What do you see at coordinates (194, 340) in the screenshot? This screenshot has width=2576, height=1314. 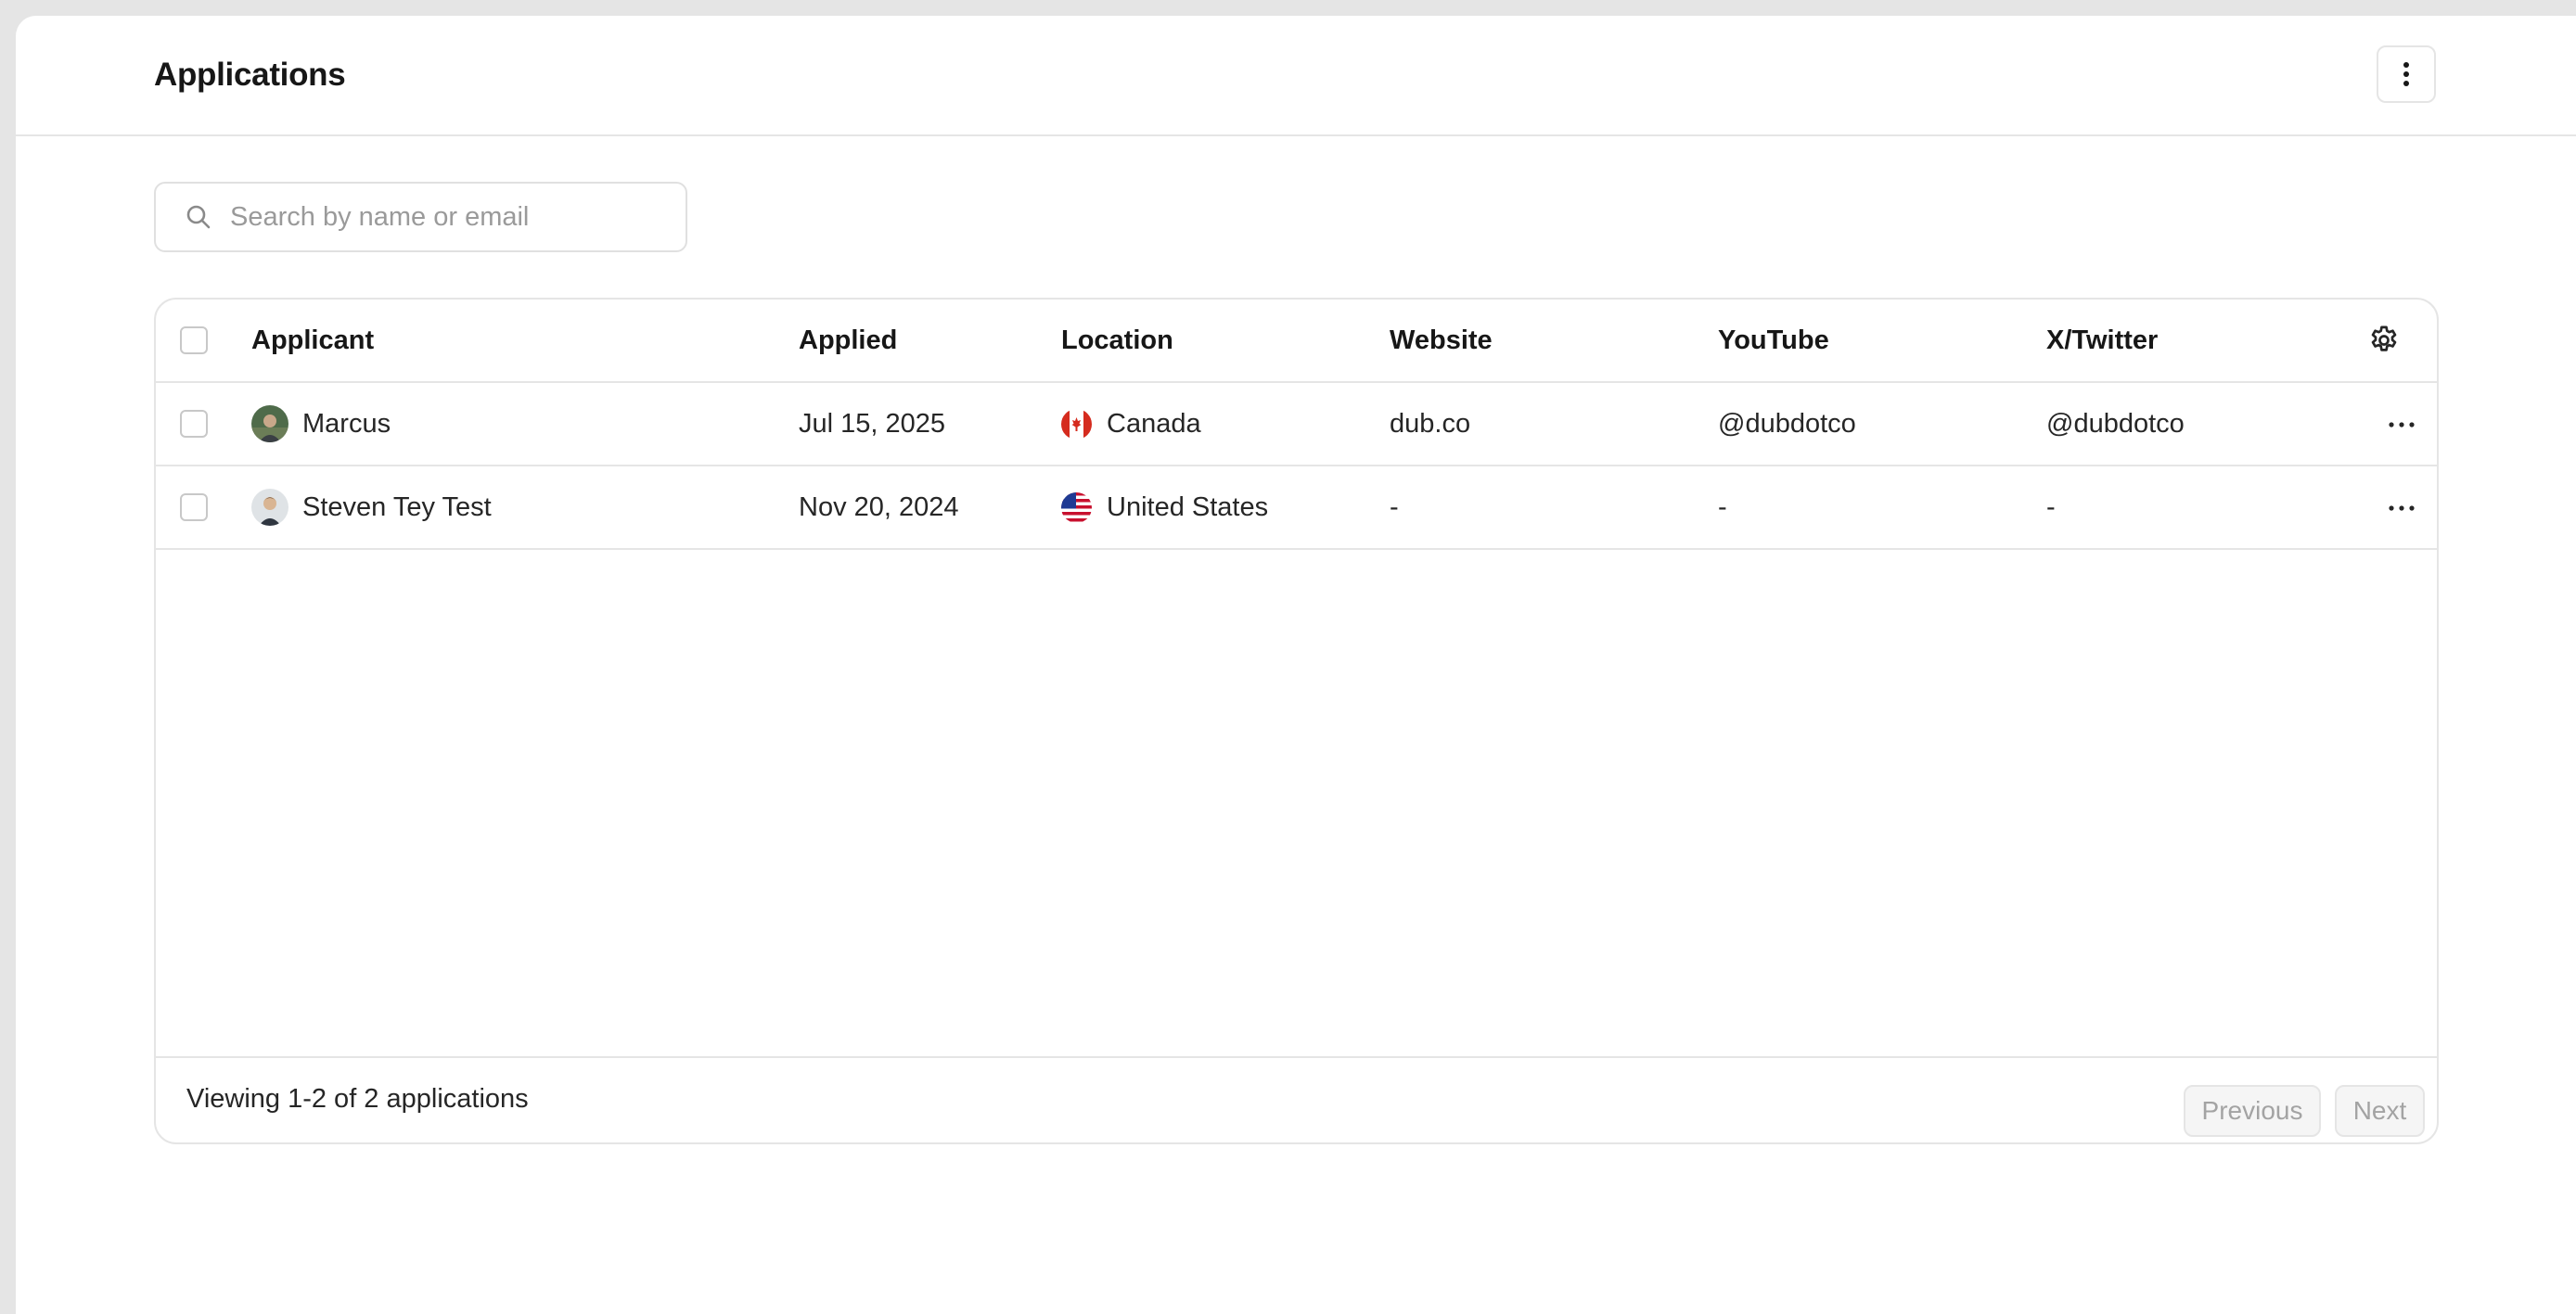 I see `select-all-checkbox` at bounding box center [194, 340].